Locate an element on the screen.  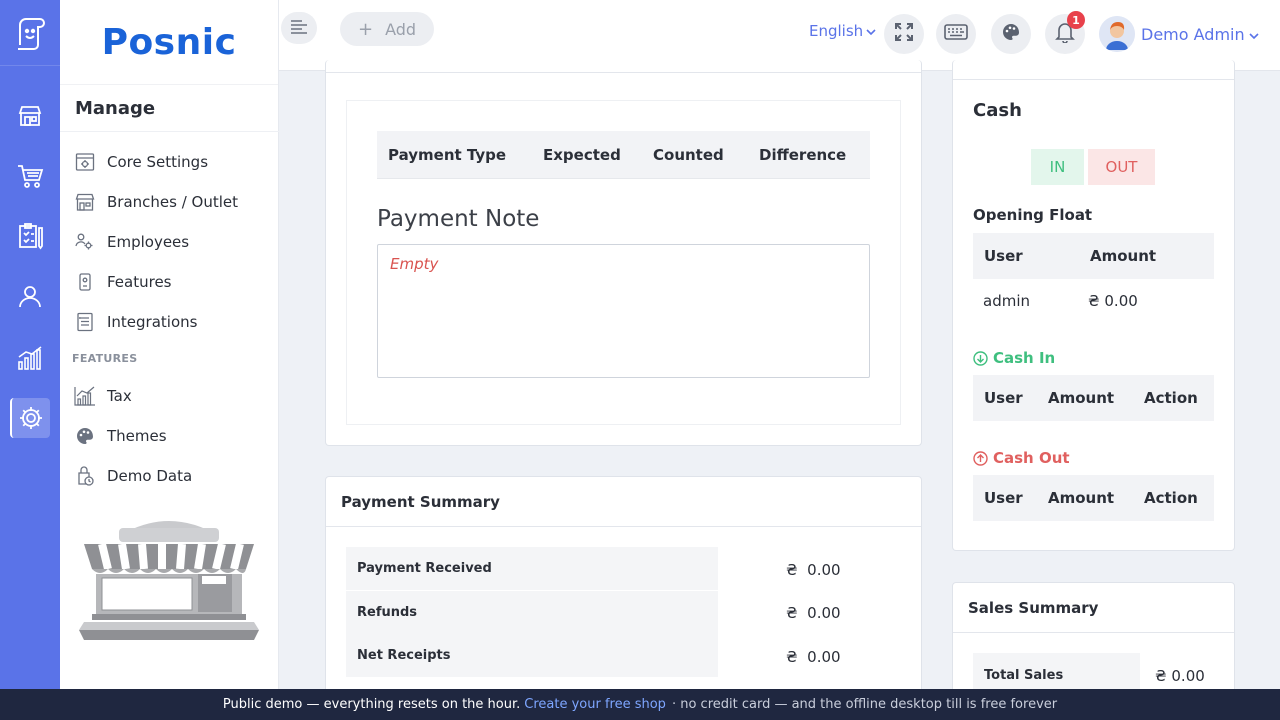
tax-chart-icon is located at coordinates (85, 396).